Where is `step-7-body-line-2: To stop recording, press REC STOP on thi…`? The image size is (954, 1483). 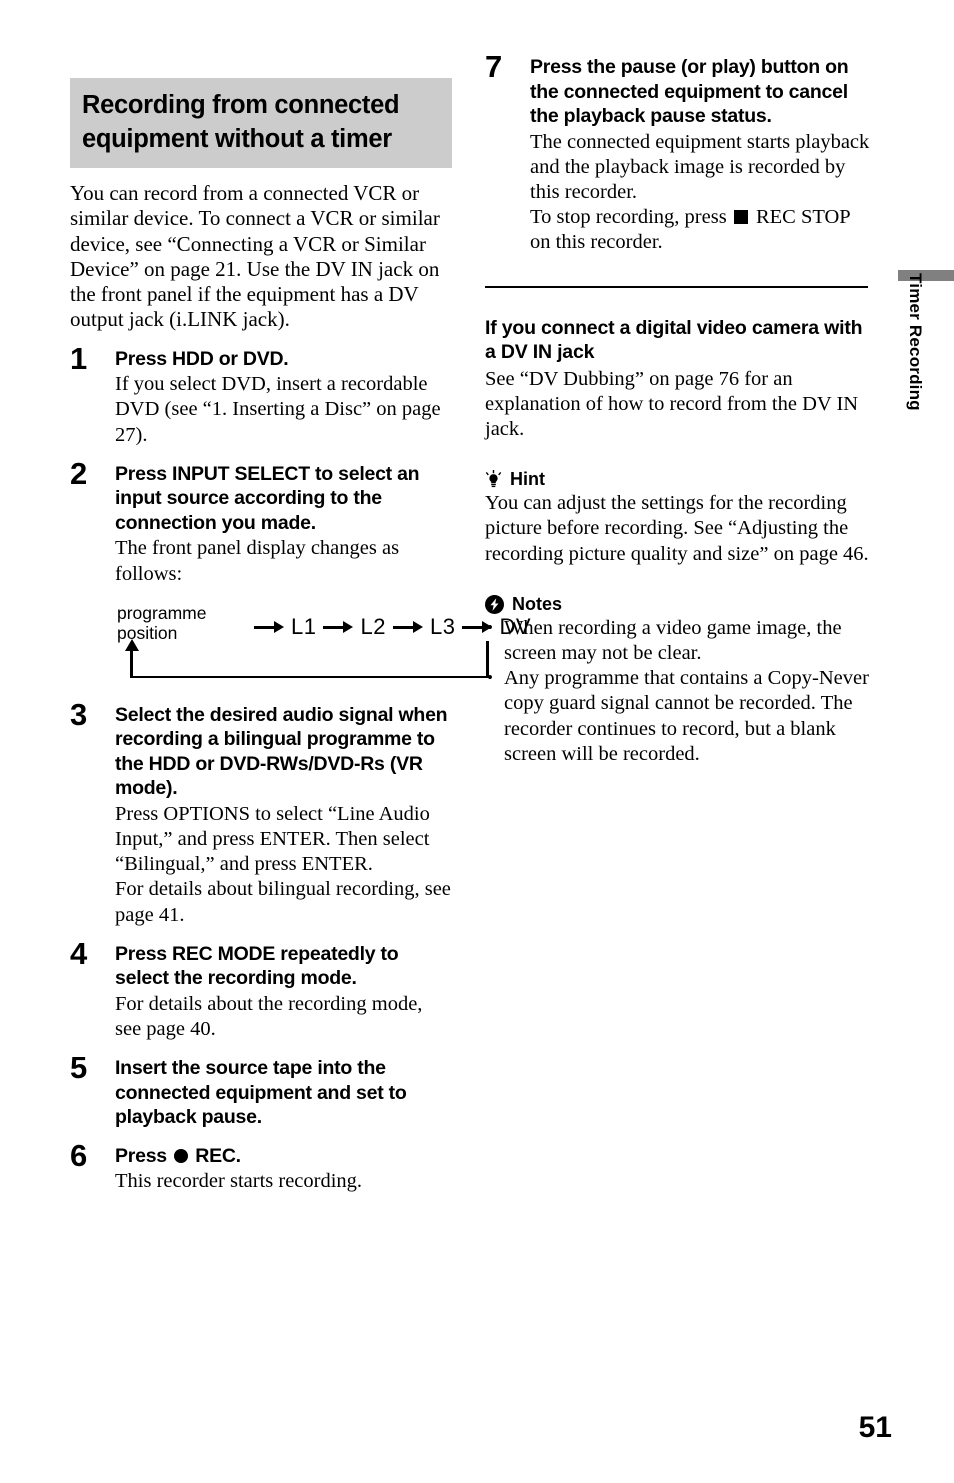
step-7-body-line-2: To stop recording, press REC STOP on thi… is located at coordinates (700, 230).